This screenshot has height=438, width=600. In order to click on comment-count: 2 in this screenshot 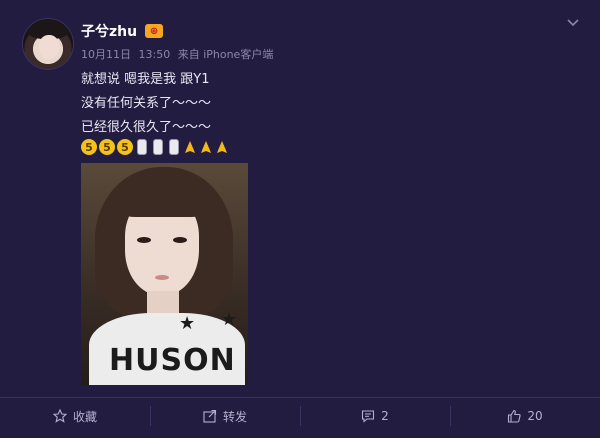, I will do `click(385, 416)`.